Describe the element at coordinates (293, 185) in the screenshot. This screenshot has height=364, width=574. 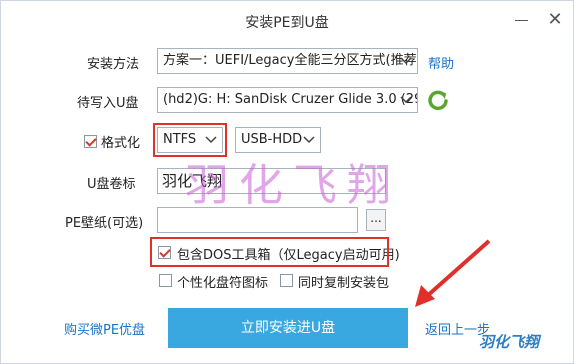
I see `watermark-text: 羽化飞翔` at that location.